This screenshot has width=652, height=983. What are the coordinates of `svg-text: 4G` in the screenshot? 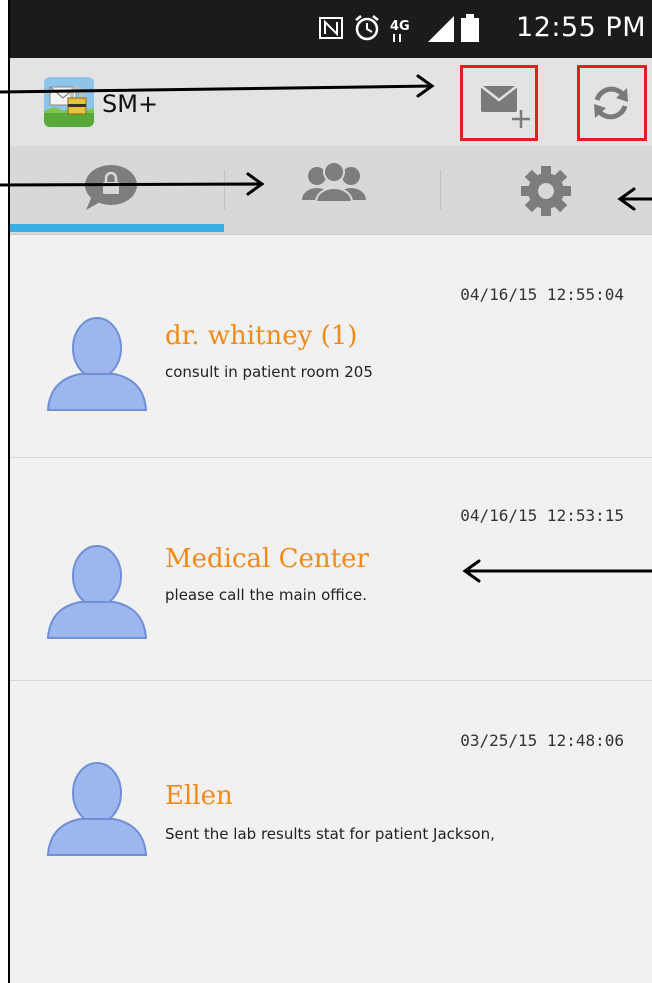 It's located at (400, 26).